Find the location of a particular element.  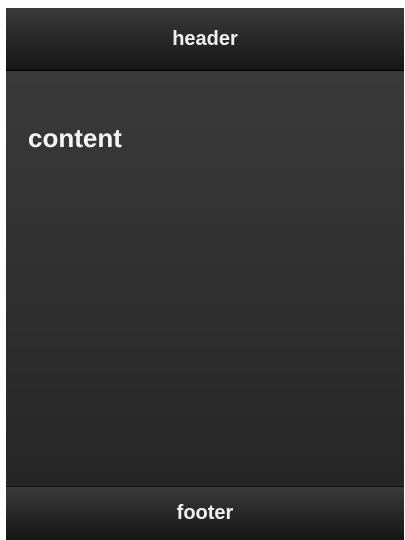

header-bar: header is located at coordinates (205, 39).